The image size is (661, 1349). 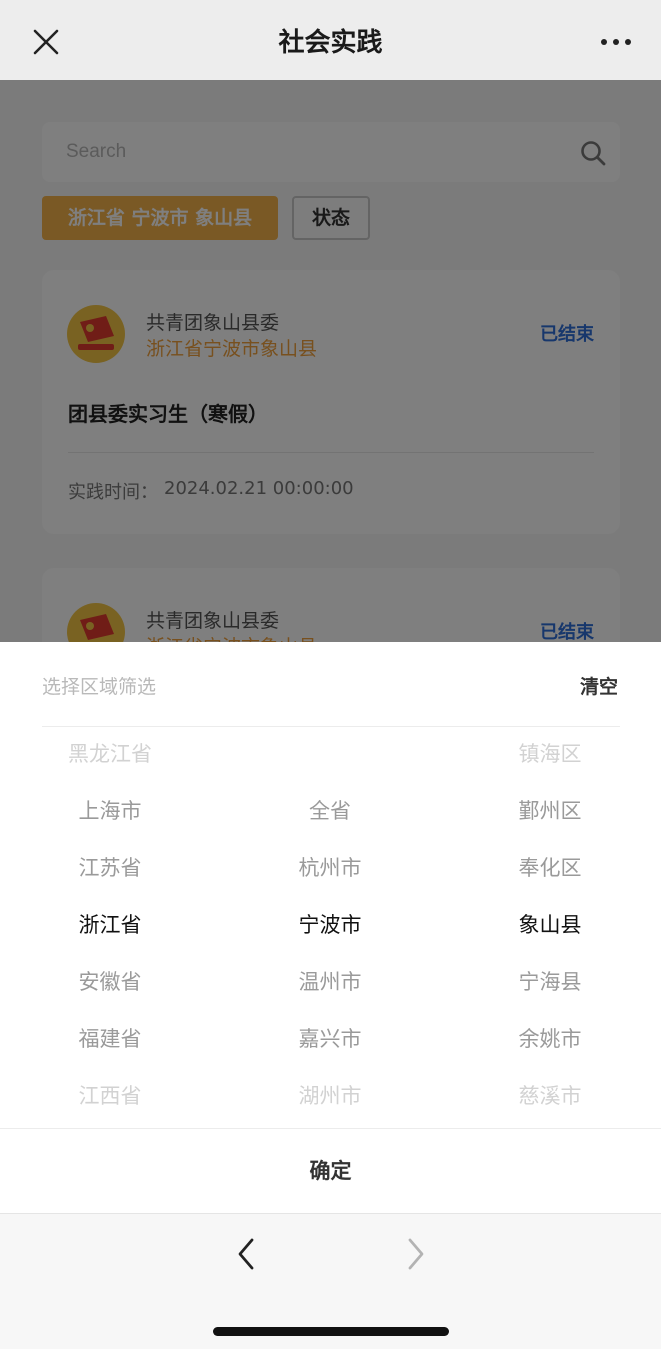 What do you see at coordinates (550, 1096) in the screenshot?
I see `district-option: 慈溪市` at bounding box center [550, 1096].